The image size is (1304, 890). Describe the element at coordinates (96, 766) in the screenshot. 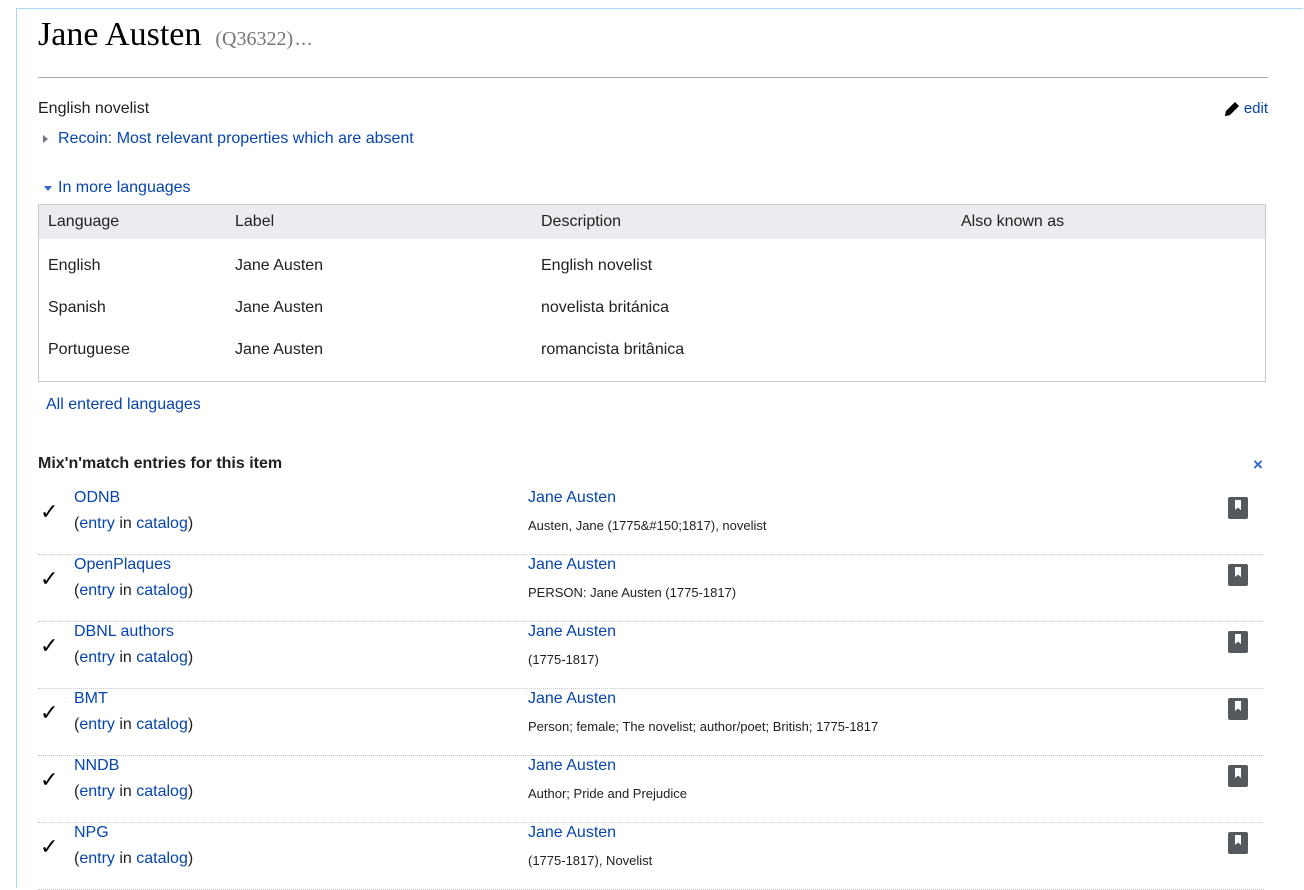

I see `catalog-name-link: NNDB` at that location.